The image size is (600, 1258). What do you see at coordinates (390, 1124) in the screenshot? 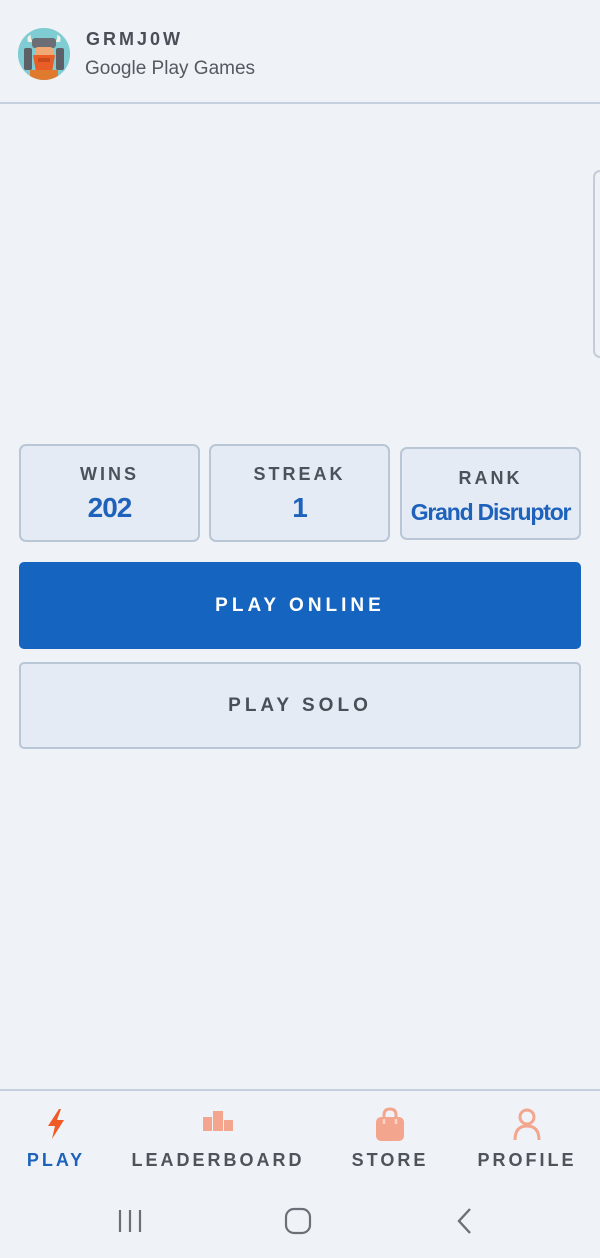
I see `shopping-bag-icon` at bounding box center [390, 1124].